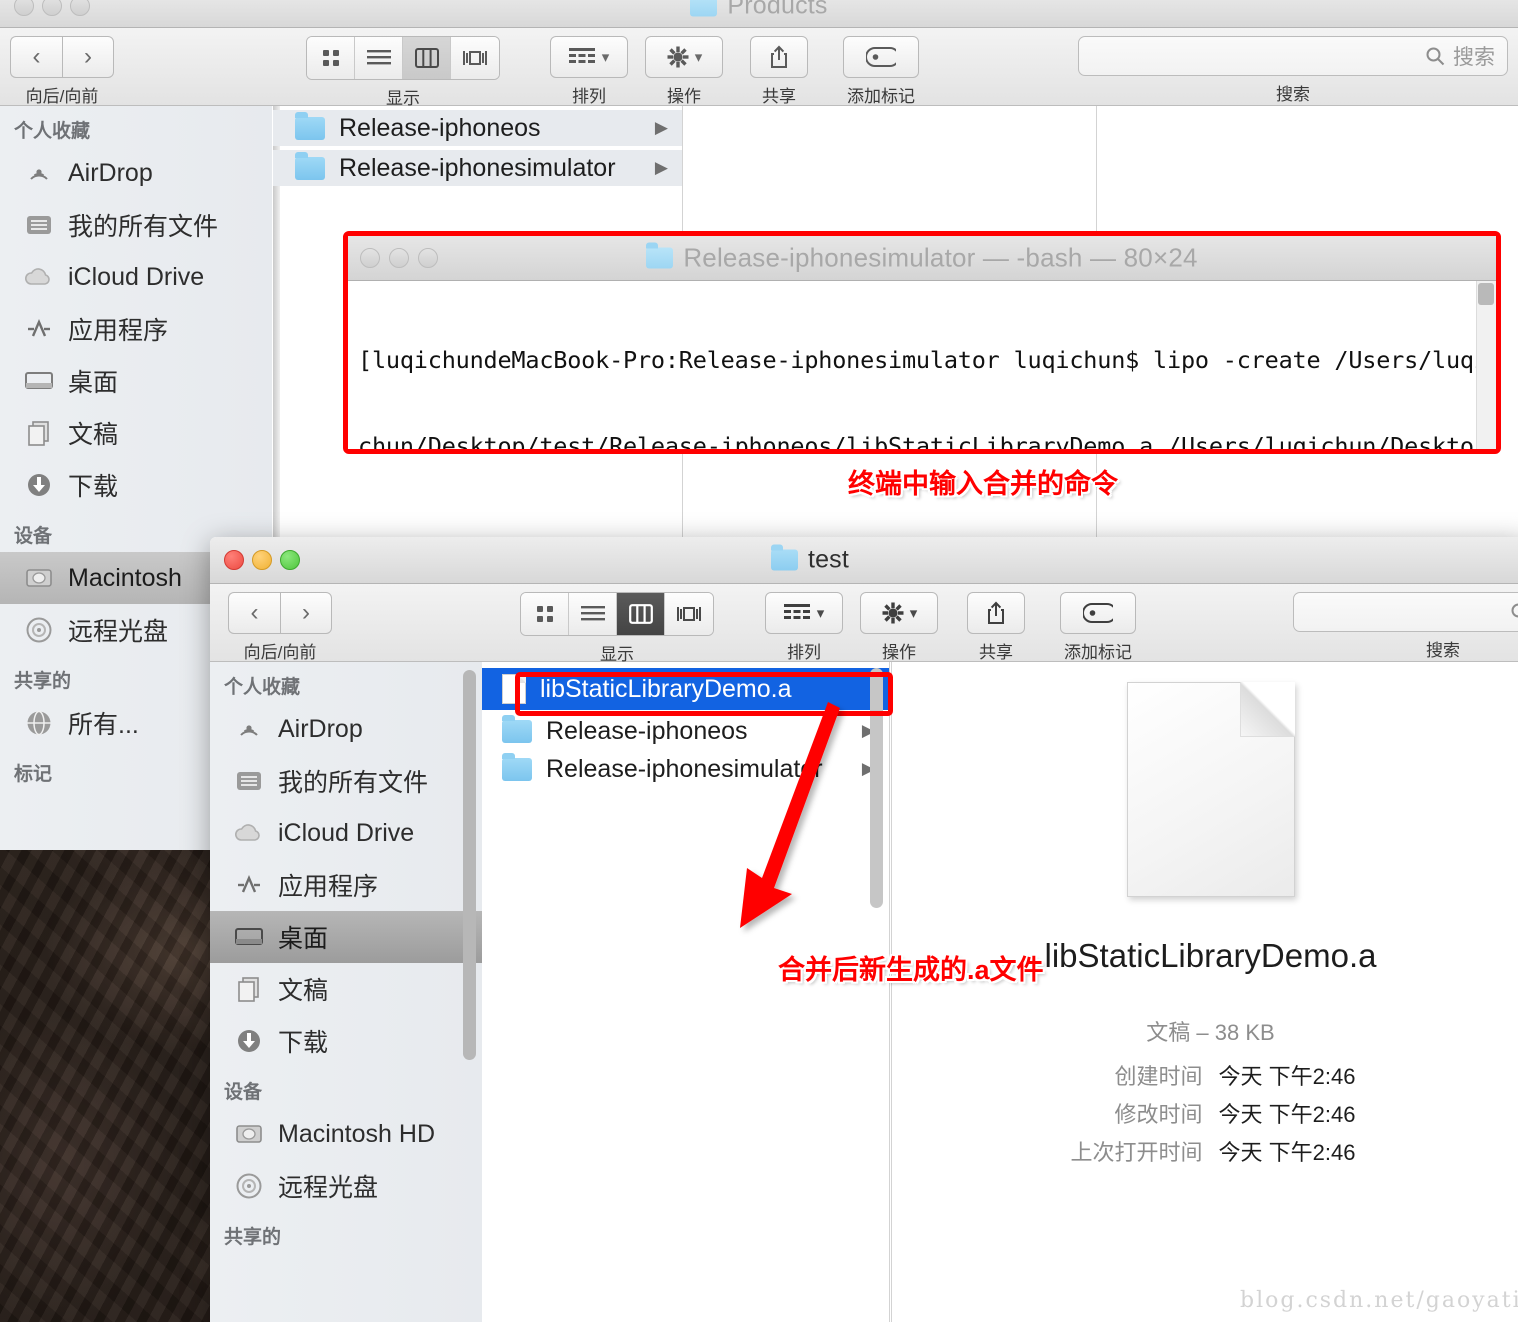  Describe the element at coordinates (996, 652) in the screenshot. I see `test-share-label: 共享` at that location.